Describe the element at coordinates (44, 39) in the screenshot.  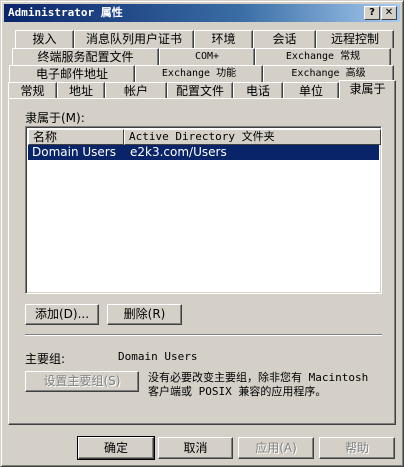
I see `tab-dial-in: 拨入` at that location.